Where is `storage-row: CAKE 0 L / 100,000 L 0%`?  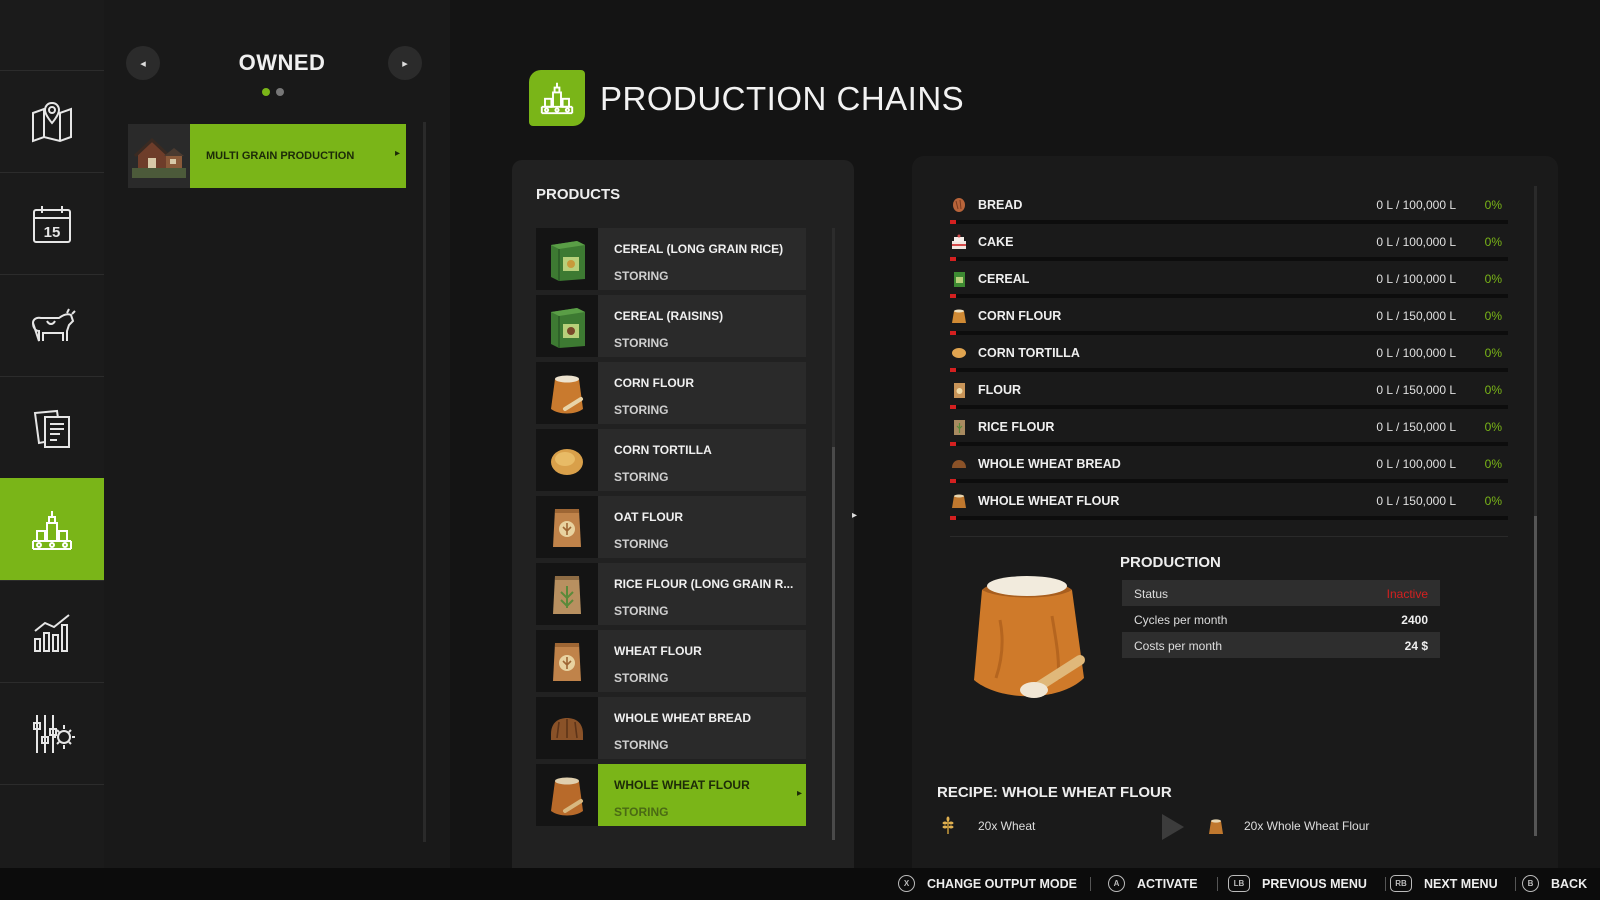
storage-row: CAKE 0 L / 100,000 L 0% is located at coordinates (1229, 245).